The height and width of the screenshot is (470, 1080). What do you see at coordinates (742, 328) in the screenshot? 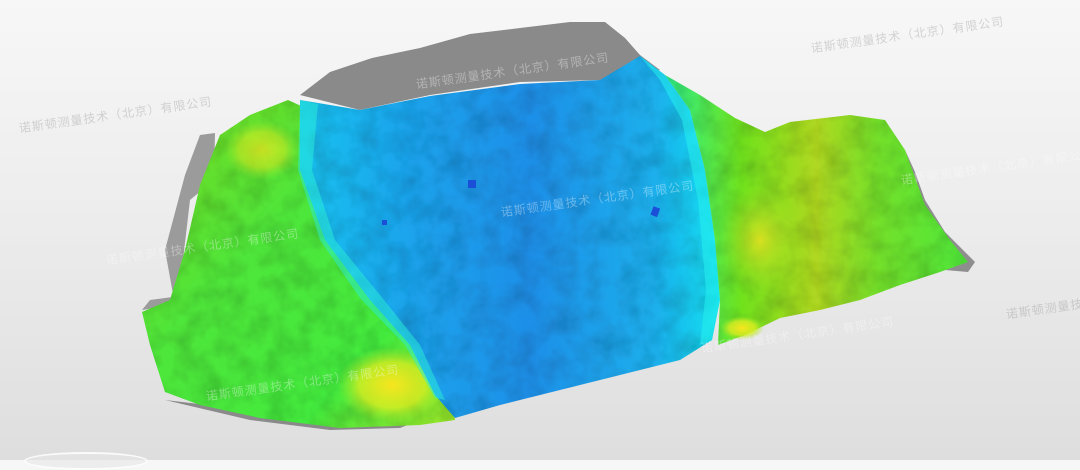
I see `deviation-hotspot-right-low` at bounding box center [742, 328].